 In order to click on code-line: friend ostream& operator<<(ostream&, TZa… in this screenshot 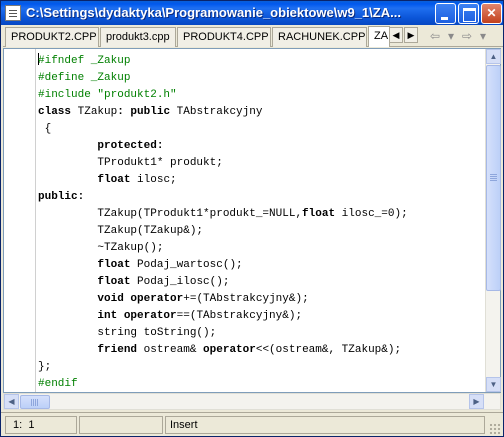, I will do `click(261, 350)`.